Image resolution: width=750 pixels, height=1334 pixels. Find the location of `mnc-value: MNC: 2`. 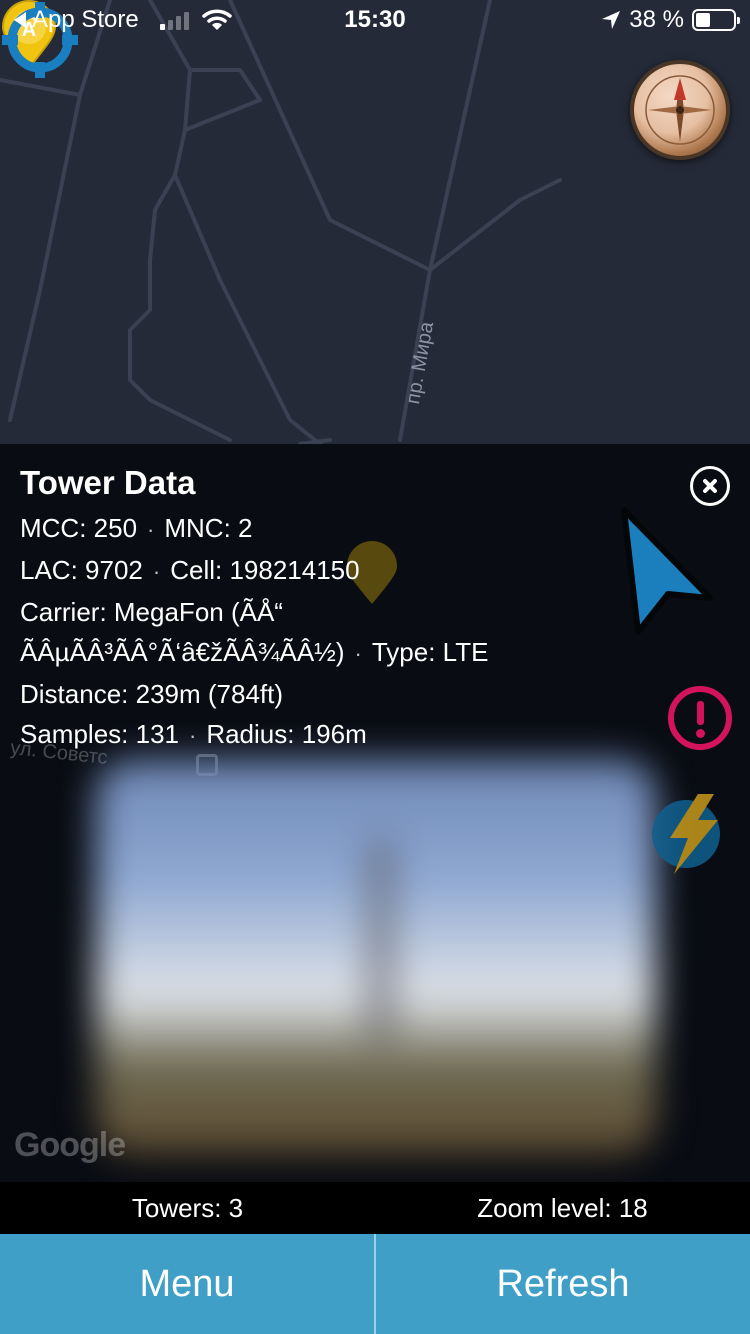

mnc-value: MNC: 2 is located at coordinates (208, 528).